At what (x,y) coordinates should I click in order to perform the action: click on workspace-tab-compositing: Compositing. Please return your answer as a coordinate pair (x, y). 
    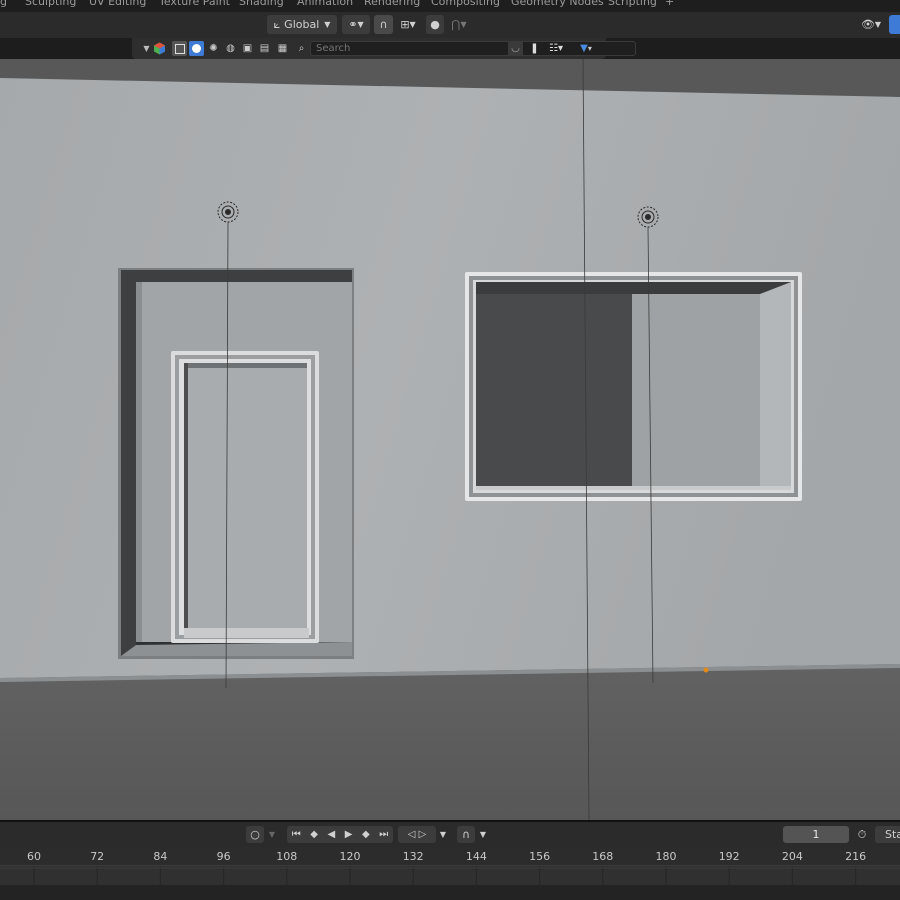
    Looking at the image, I should click on (465, 4).